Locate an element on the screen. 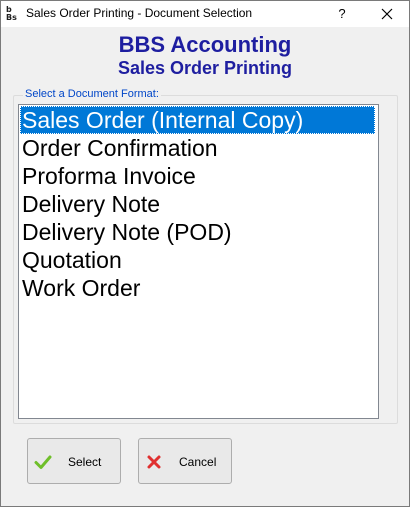  close-icon is located at coordinates (387, 14).